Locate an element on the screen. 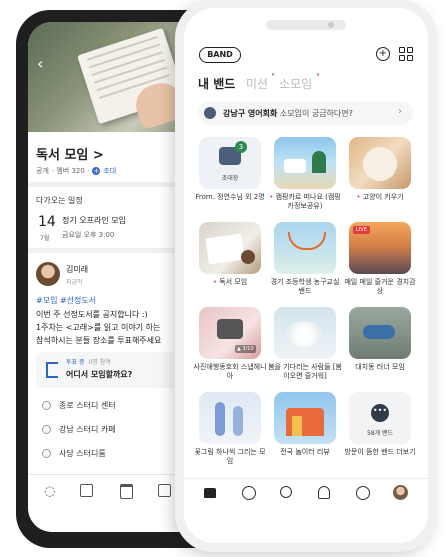 This screenshot has height=557, width=448. vote-icon is located at coordinates (52, 370).